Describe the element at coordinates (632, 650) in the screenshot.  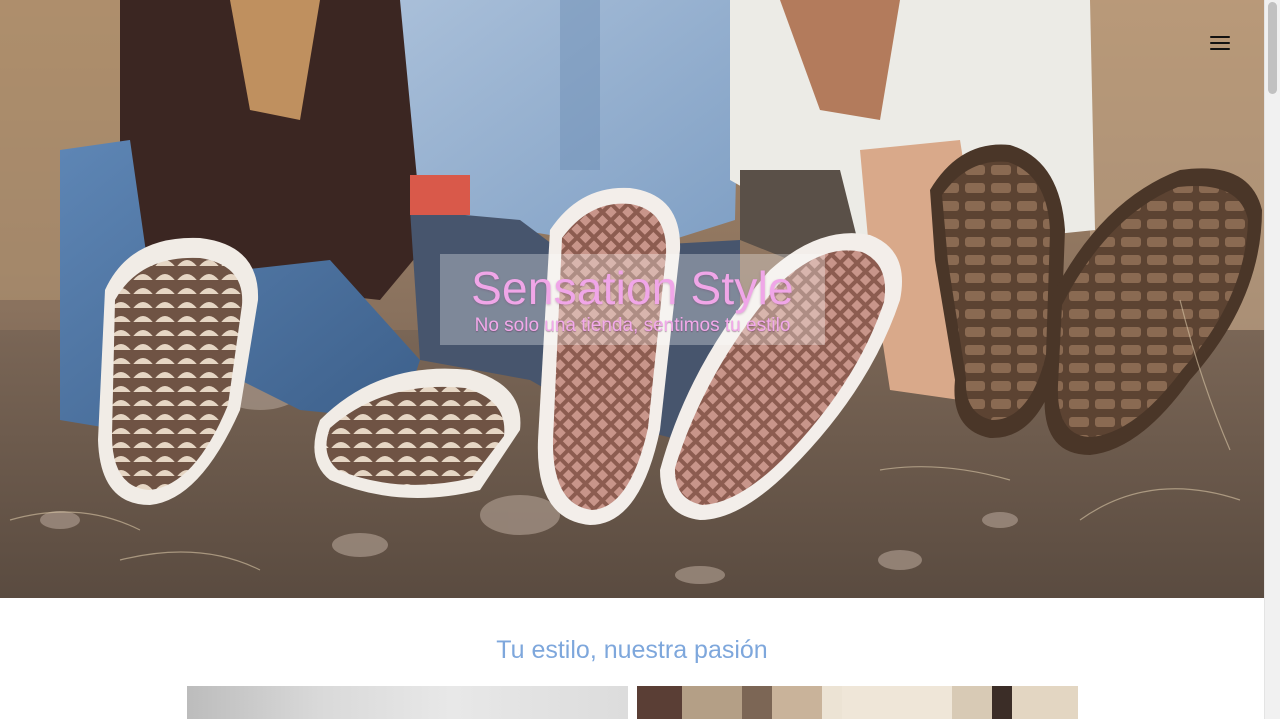
I see `section-heading: Tu estilo, nuestra pasión` at that location.